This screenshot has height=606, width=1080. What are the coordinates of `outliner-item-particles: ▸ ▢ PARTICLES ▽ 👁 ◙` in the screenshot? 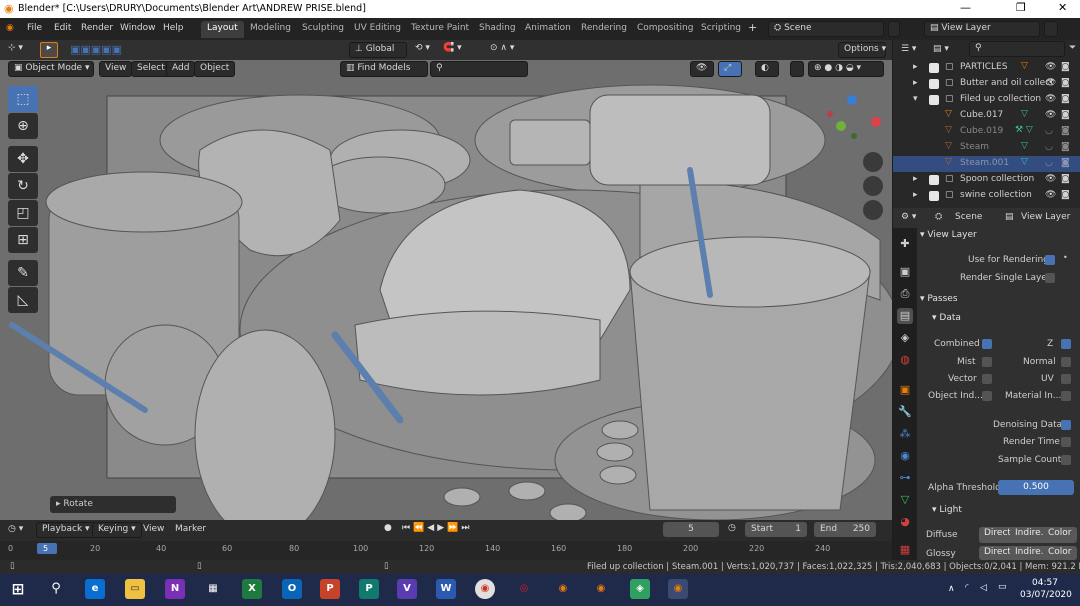 It's located at (986, 68).